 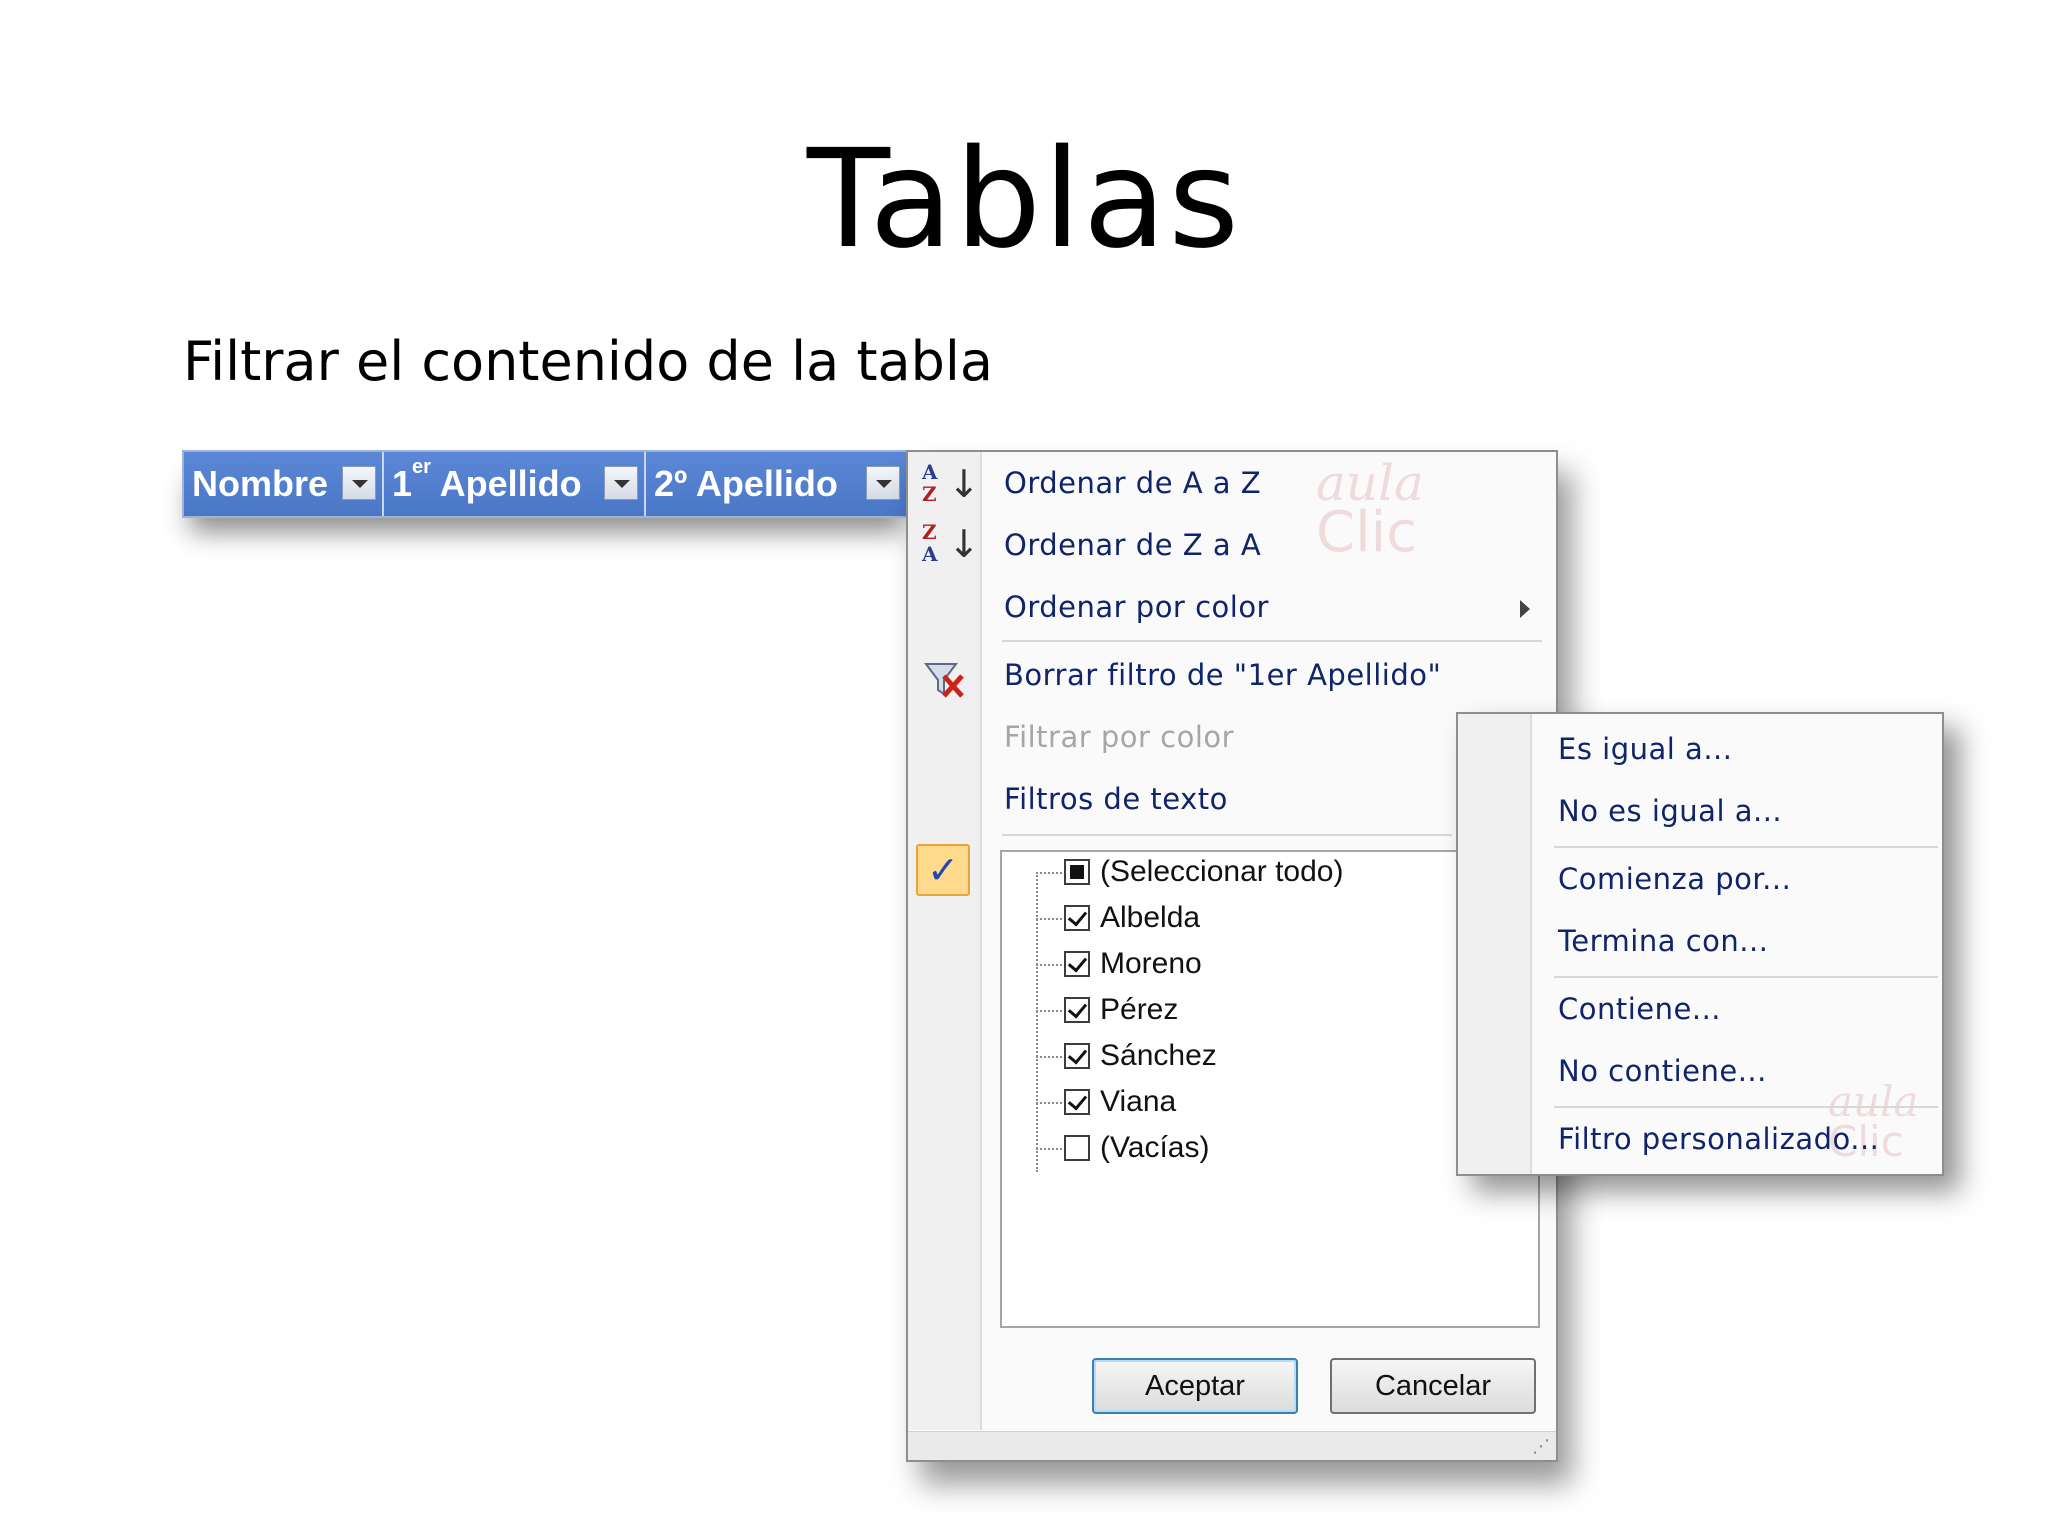 What do you see at coordinates (1525, 609) in the screenshot?
I see `chevron-right-icon` at bounding box center [1525, 609].